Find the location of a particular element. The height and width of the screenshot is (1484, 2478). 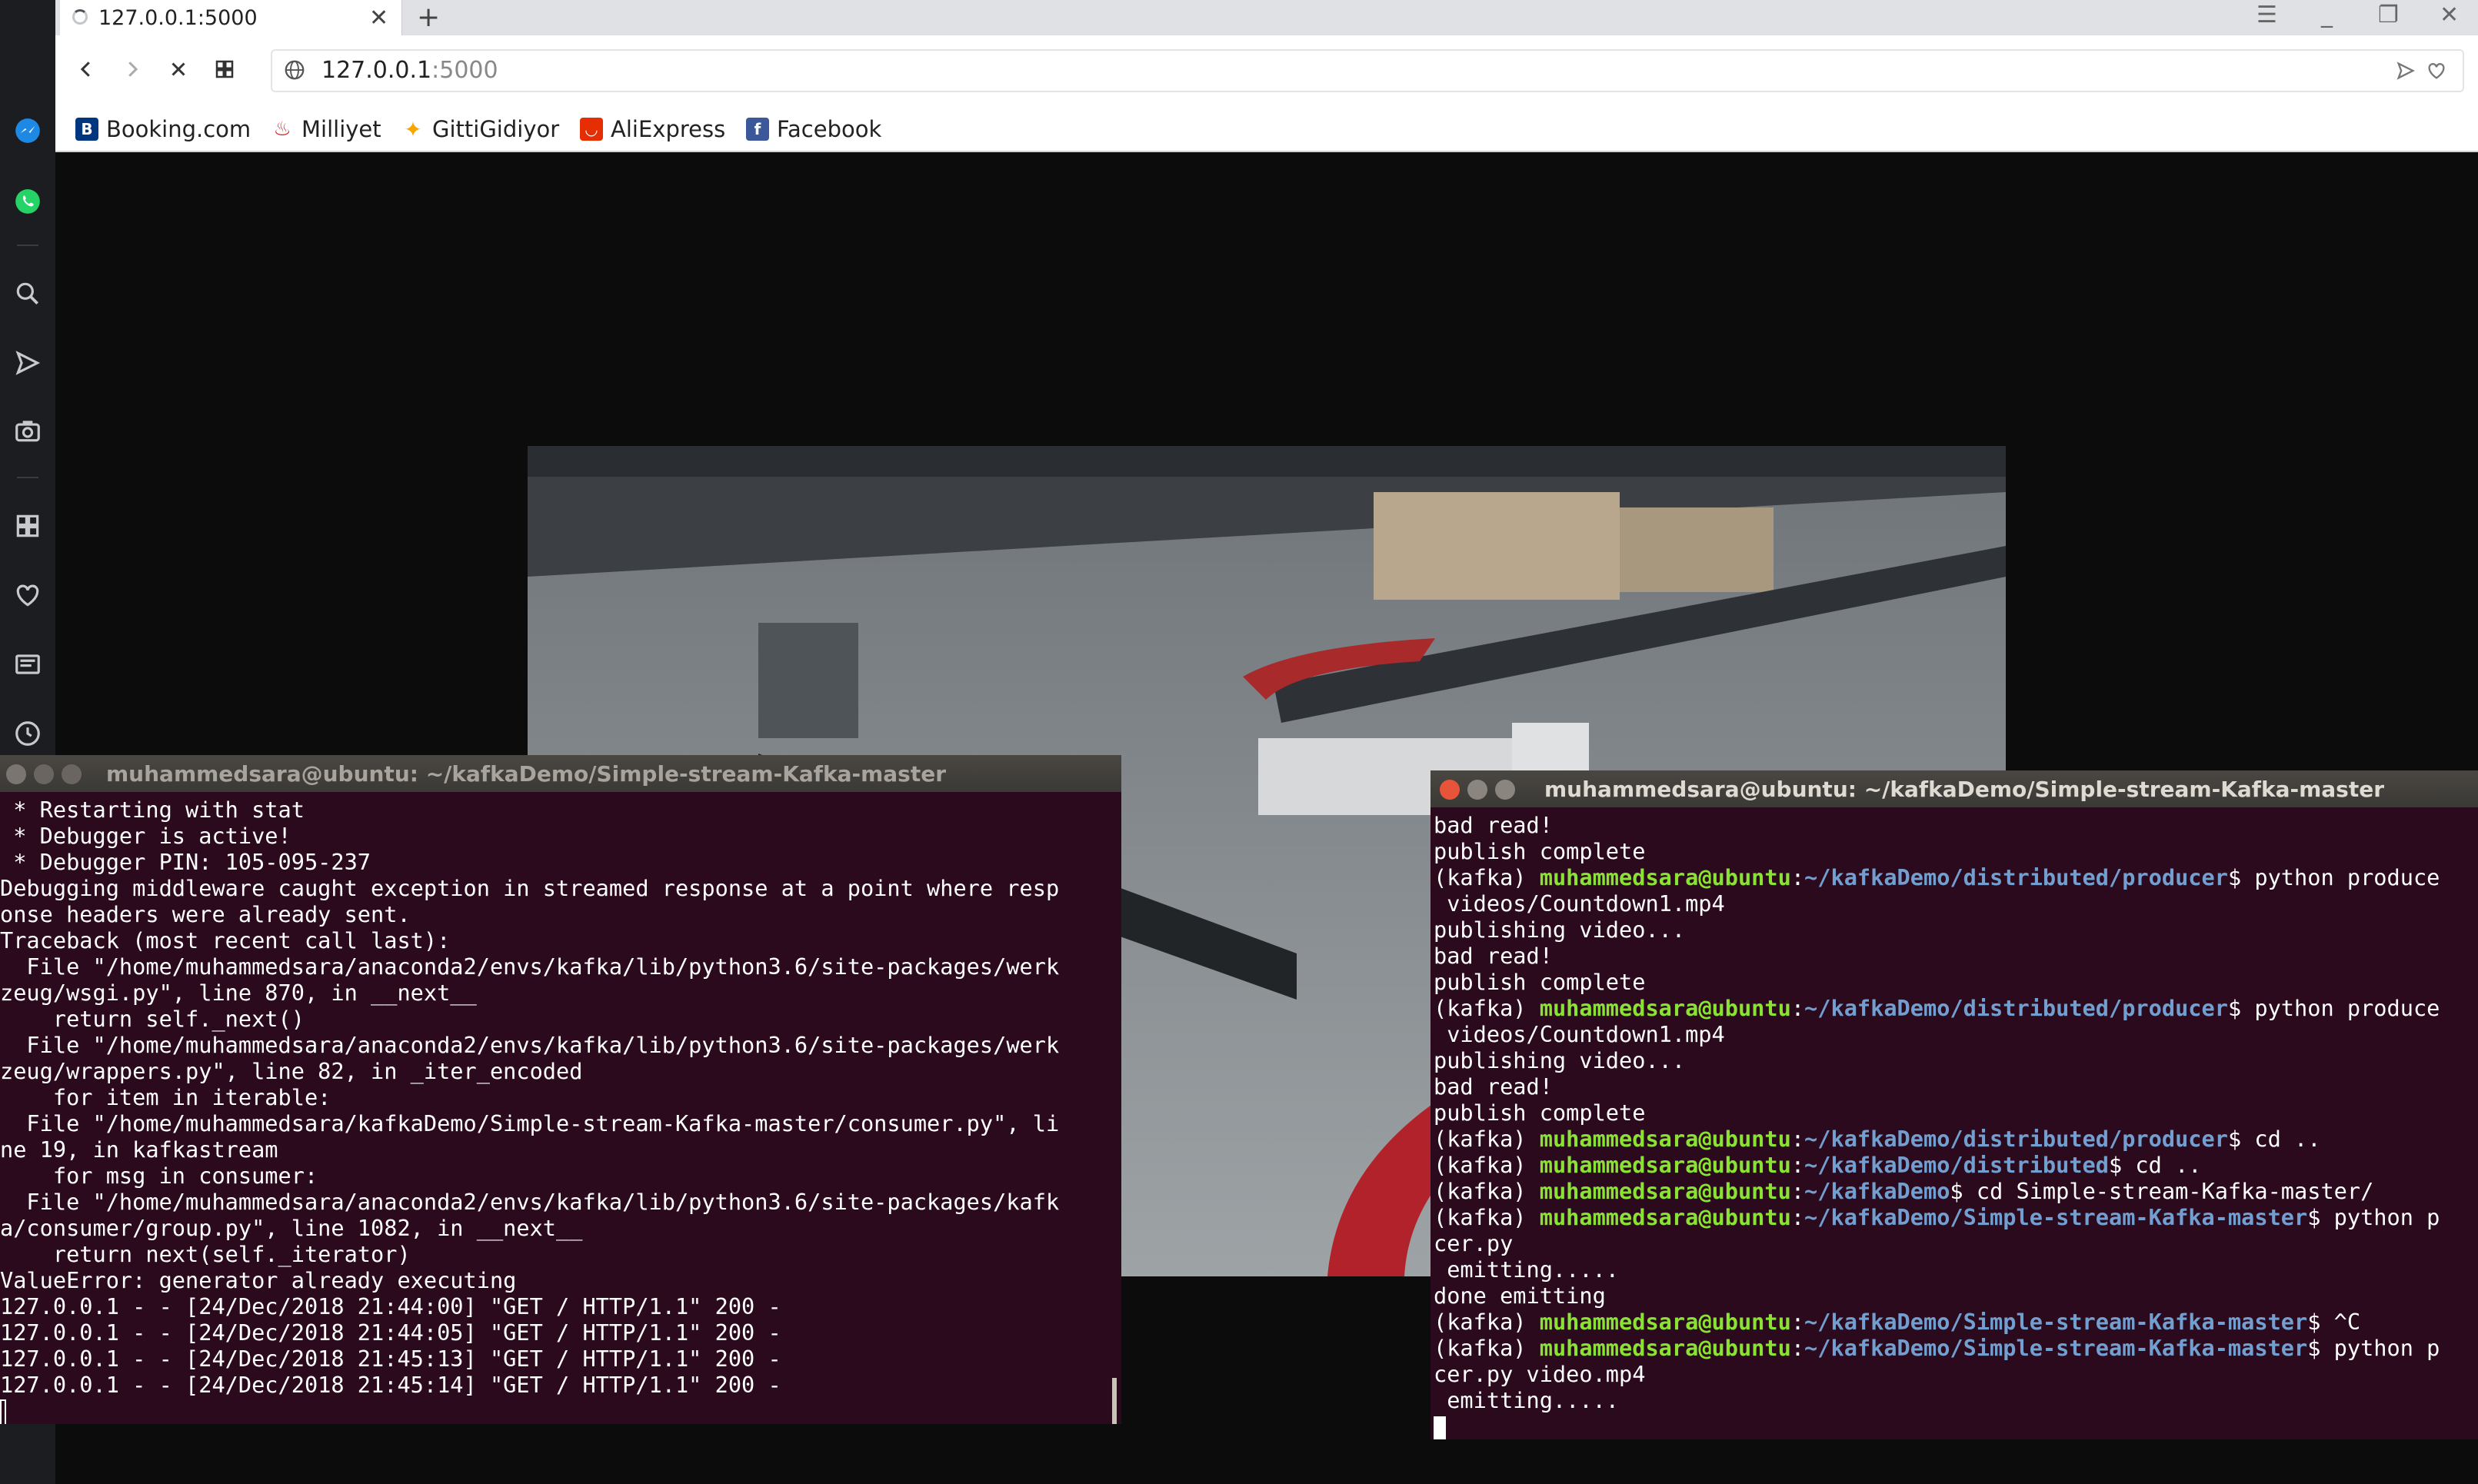

bookmark-facebook: f Facebook is located at coordinates (813, 129).